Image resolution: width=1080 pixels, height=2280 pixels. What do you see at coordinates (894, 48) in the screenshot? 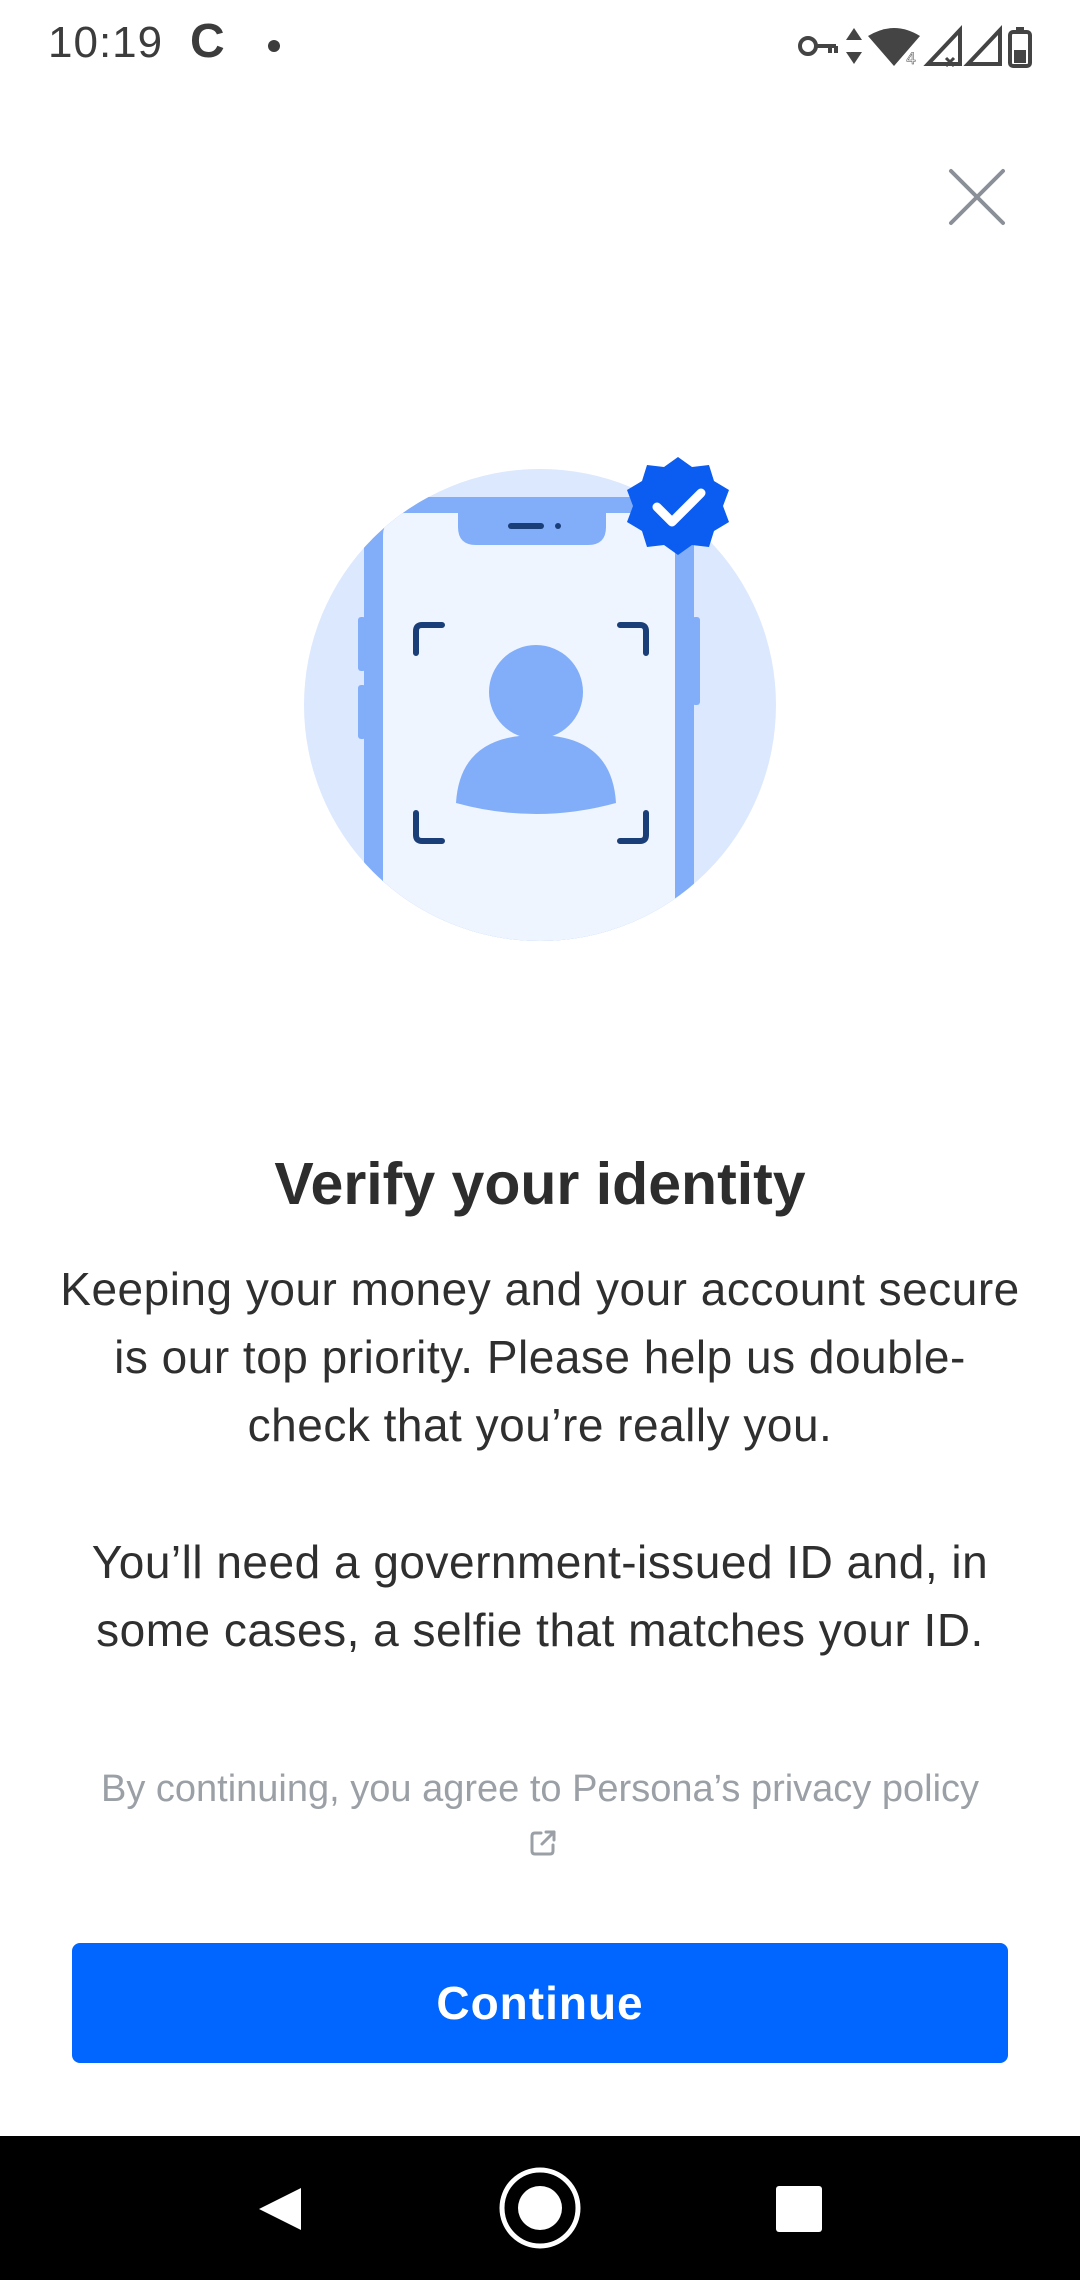
I see `wifi-icon: 4` at bounding box center [894, 48].